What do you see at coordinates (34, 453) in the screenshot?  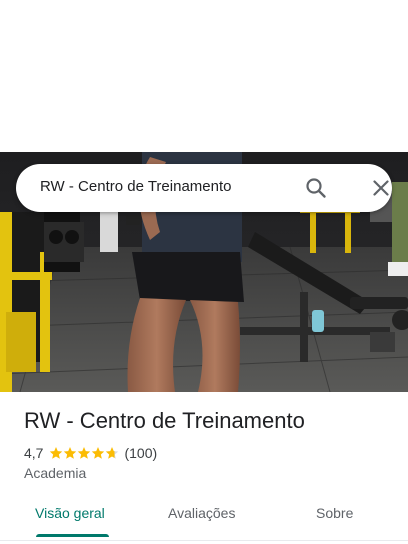 I see `rating-value: 4,7` at bounding box center [34, 453].